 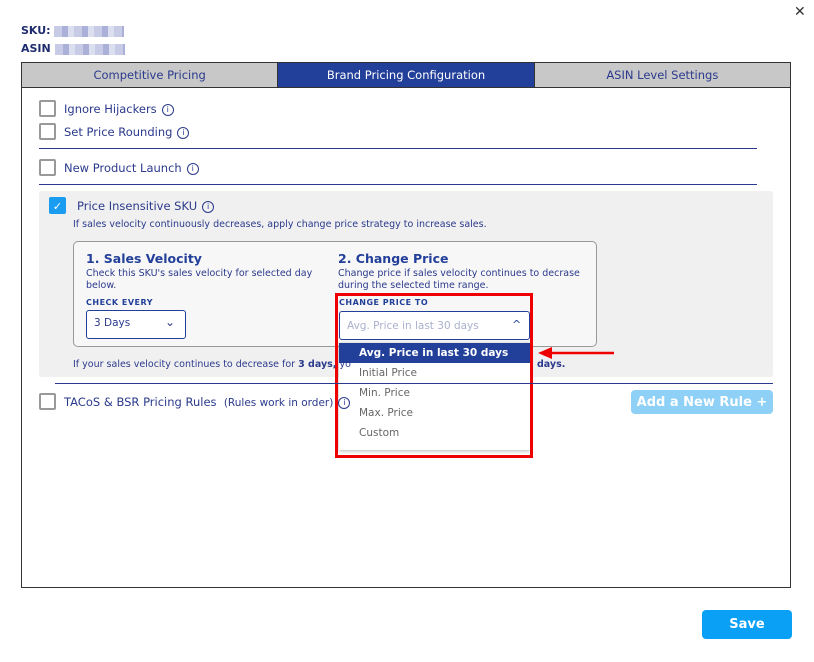 I want to click on sales-velocity-title: 1. Sales Velocity, so click(x=144, y=258).